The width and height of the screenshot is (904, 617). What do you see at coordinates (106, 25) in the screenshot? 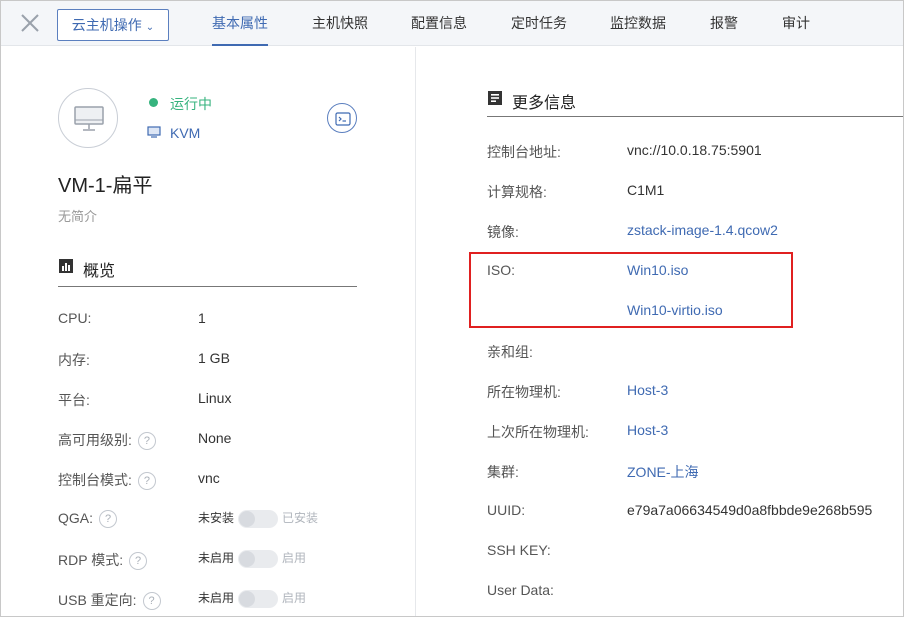
I see `vm-actions-label: 云主机操作` at bounding box center [106, 25].